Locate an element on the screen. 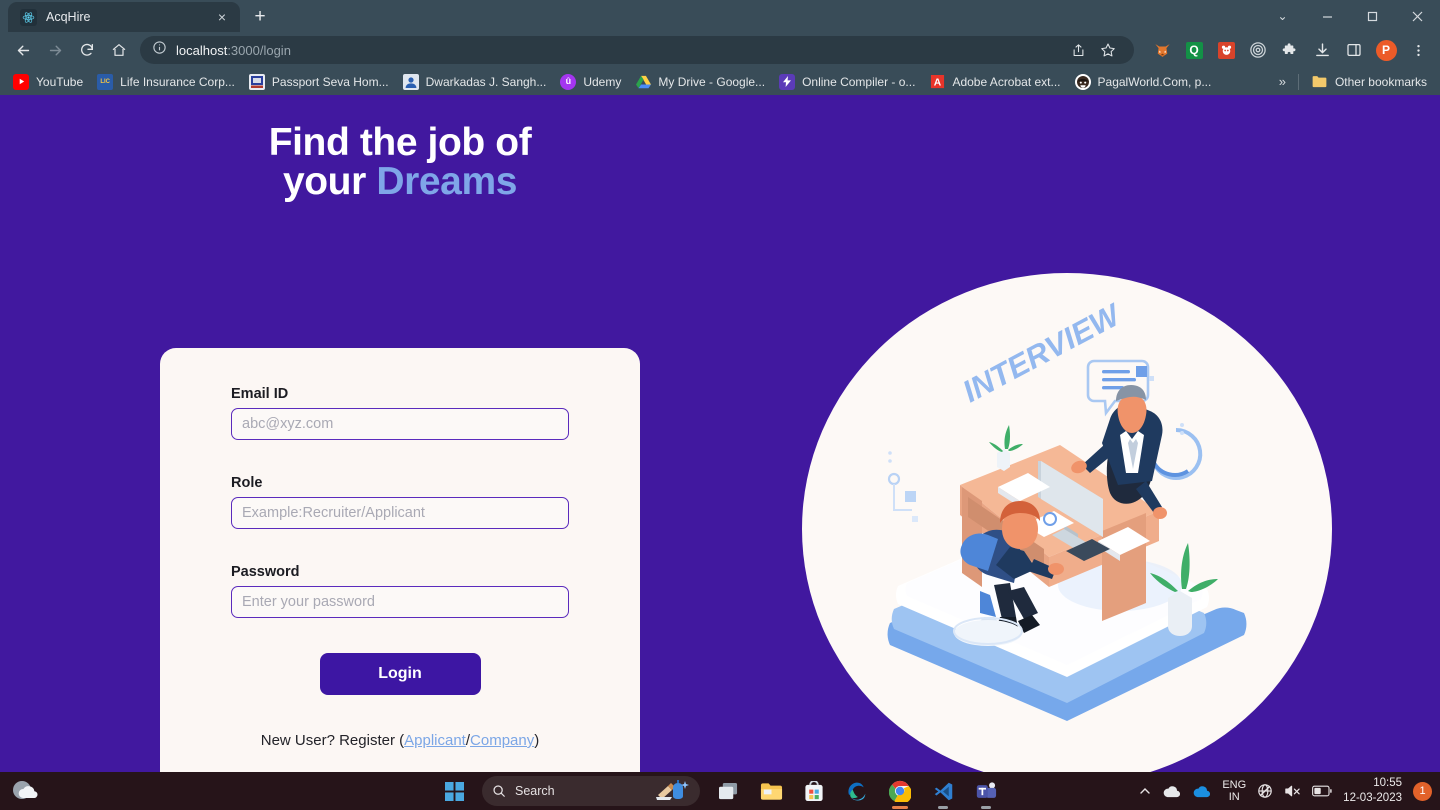 The image size is (1440, 810). extension-panda-icon is located at coordinates (1226, 50).